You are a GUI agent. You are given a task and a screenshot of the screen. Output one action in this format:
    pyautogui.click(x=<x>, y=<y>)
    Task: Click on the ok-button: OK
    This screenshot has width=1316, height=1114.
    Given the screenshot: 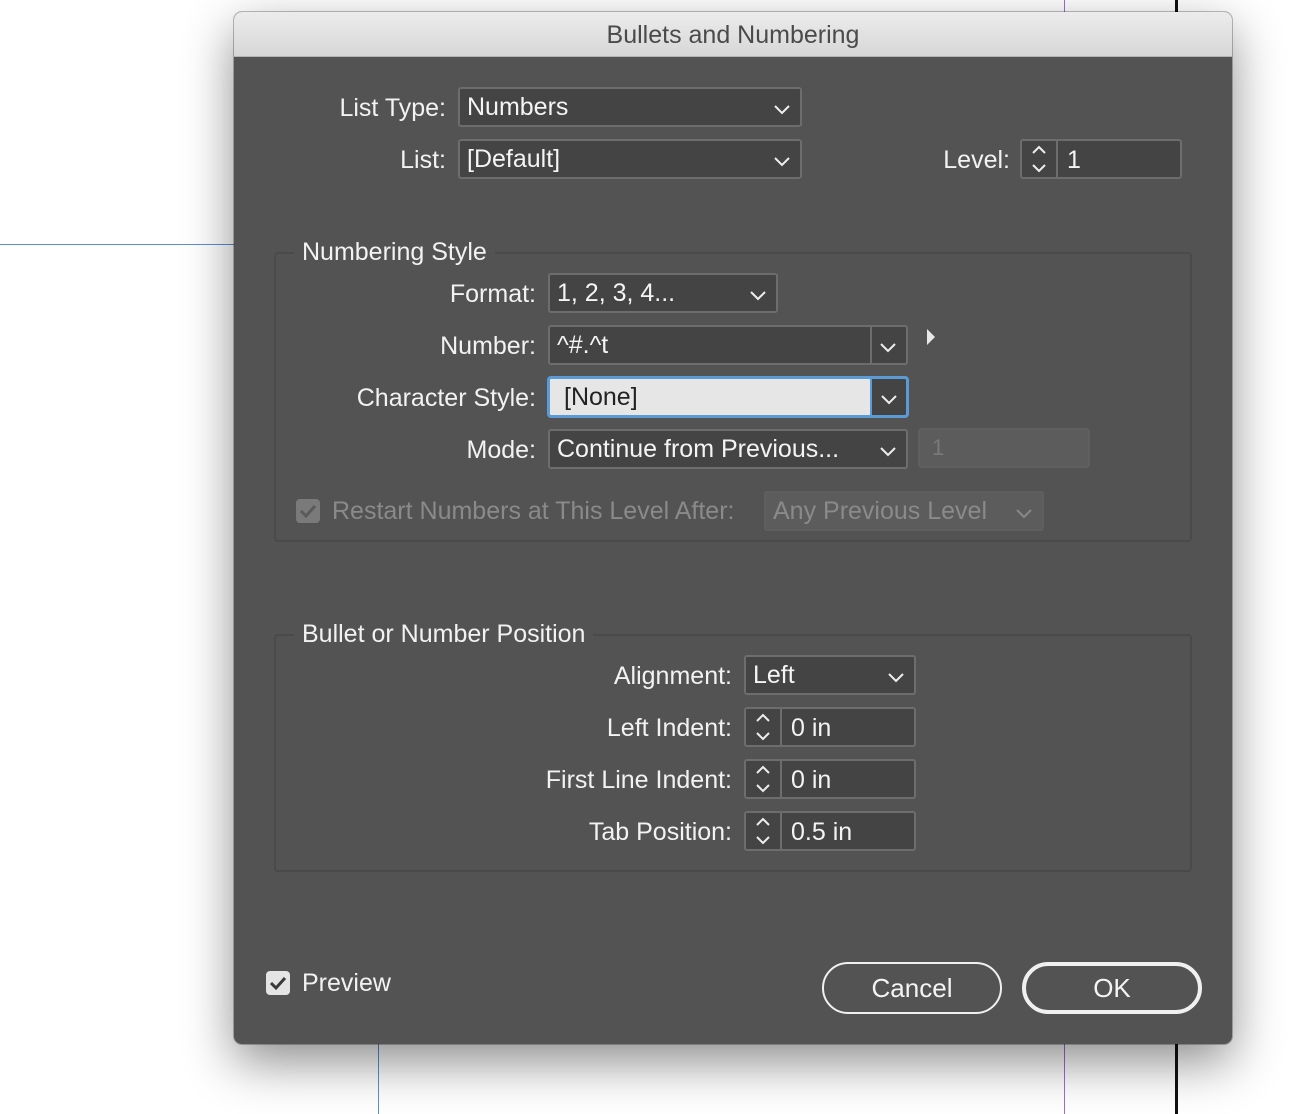 What is the action you would take?
    pyautogui.click(x=1112, y=988)
    